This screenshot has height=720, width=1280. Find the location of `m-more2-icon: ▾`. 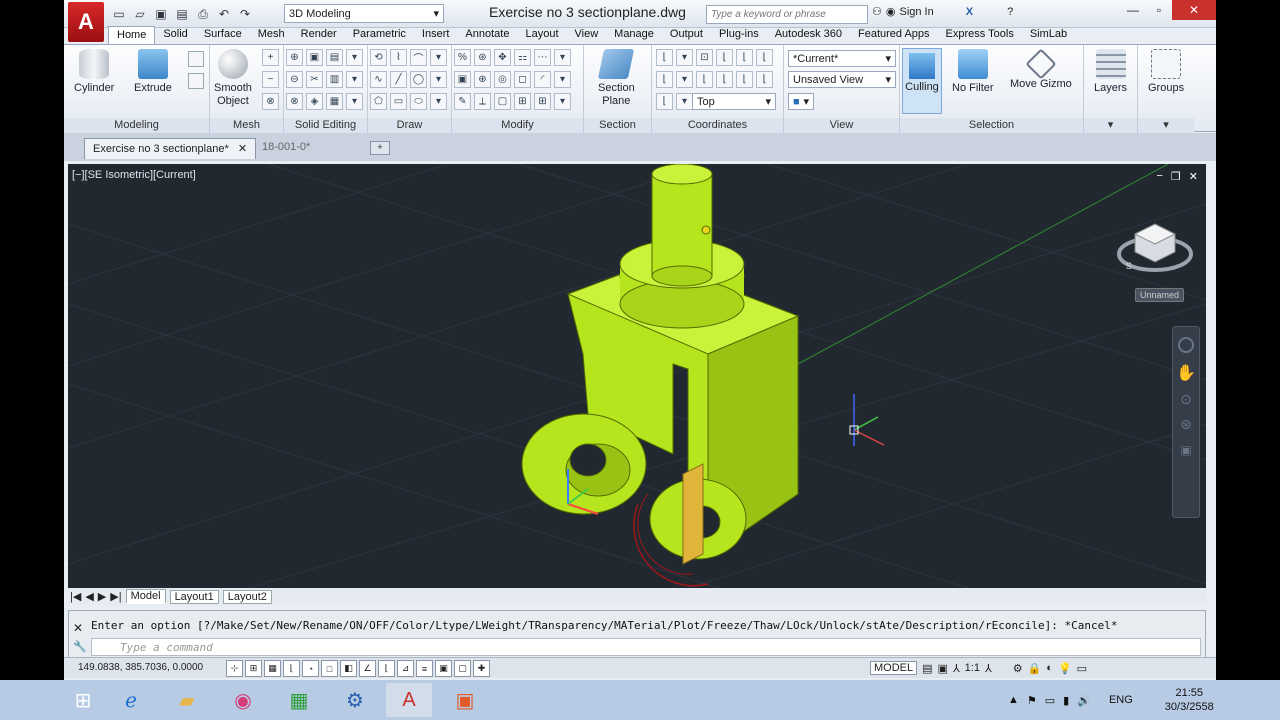

m-more2-icon: ▾ is located at coordinates (562, 79).